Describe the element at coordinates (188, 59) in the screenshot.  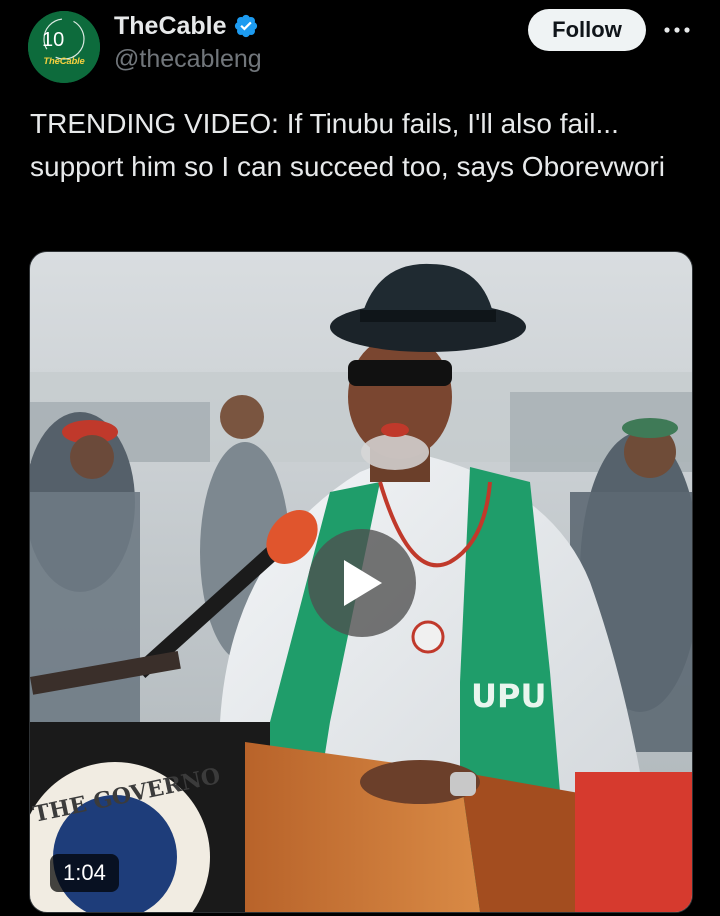
I see `account-handle: @thecableng` at that location.